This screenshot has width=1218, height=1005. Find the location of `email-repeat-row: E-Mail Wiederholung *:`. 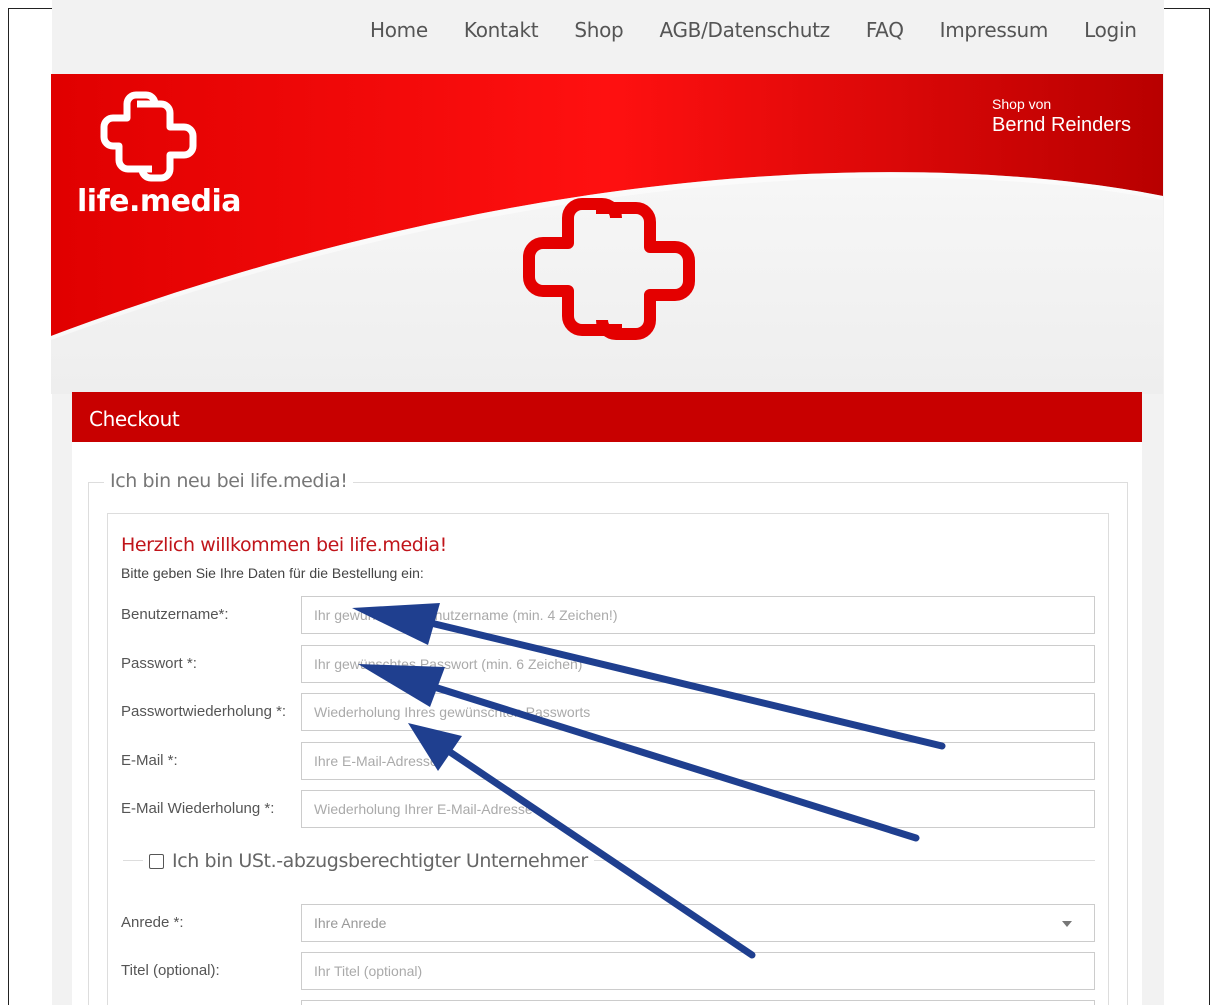

email-repeat-row: E-Mail Wiederholung *: is located at coordinates (608, 809).